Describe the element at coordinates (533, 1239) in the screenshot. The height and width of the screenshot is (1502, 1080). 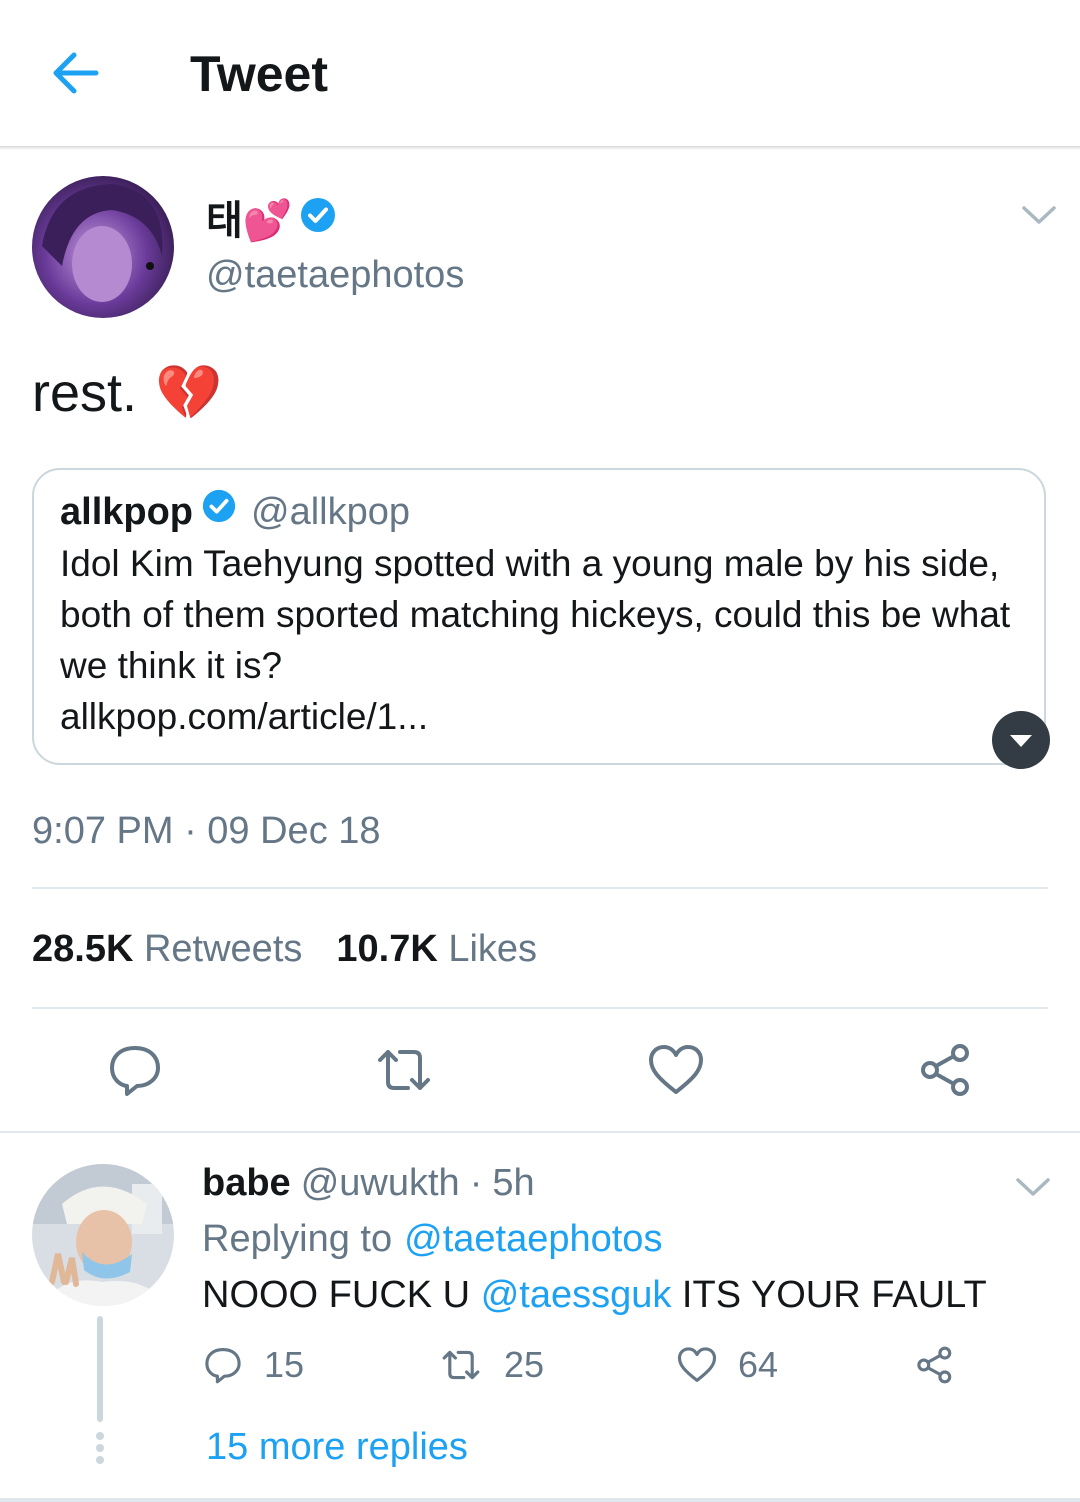
I see `replying-to-handle: @taetaephotos` at that location.